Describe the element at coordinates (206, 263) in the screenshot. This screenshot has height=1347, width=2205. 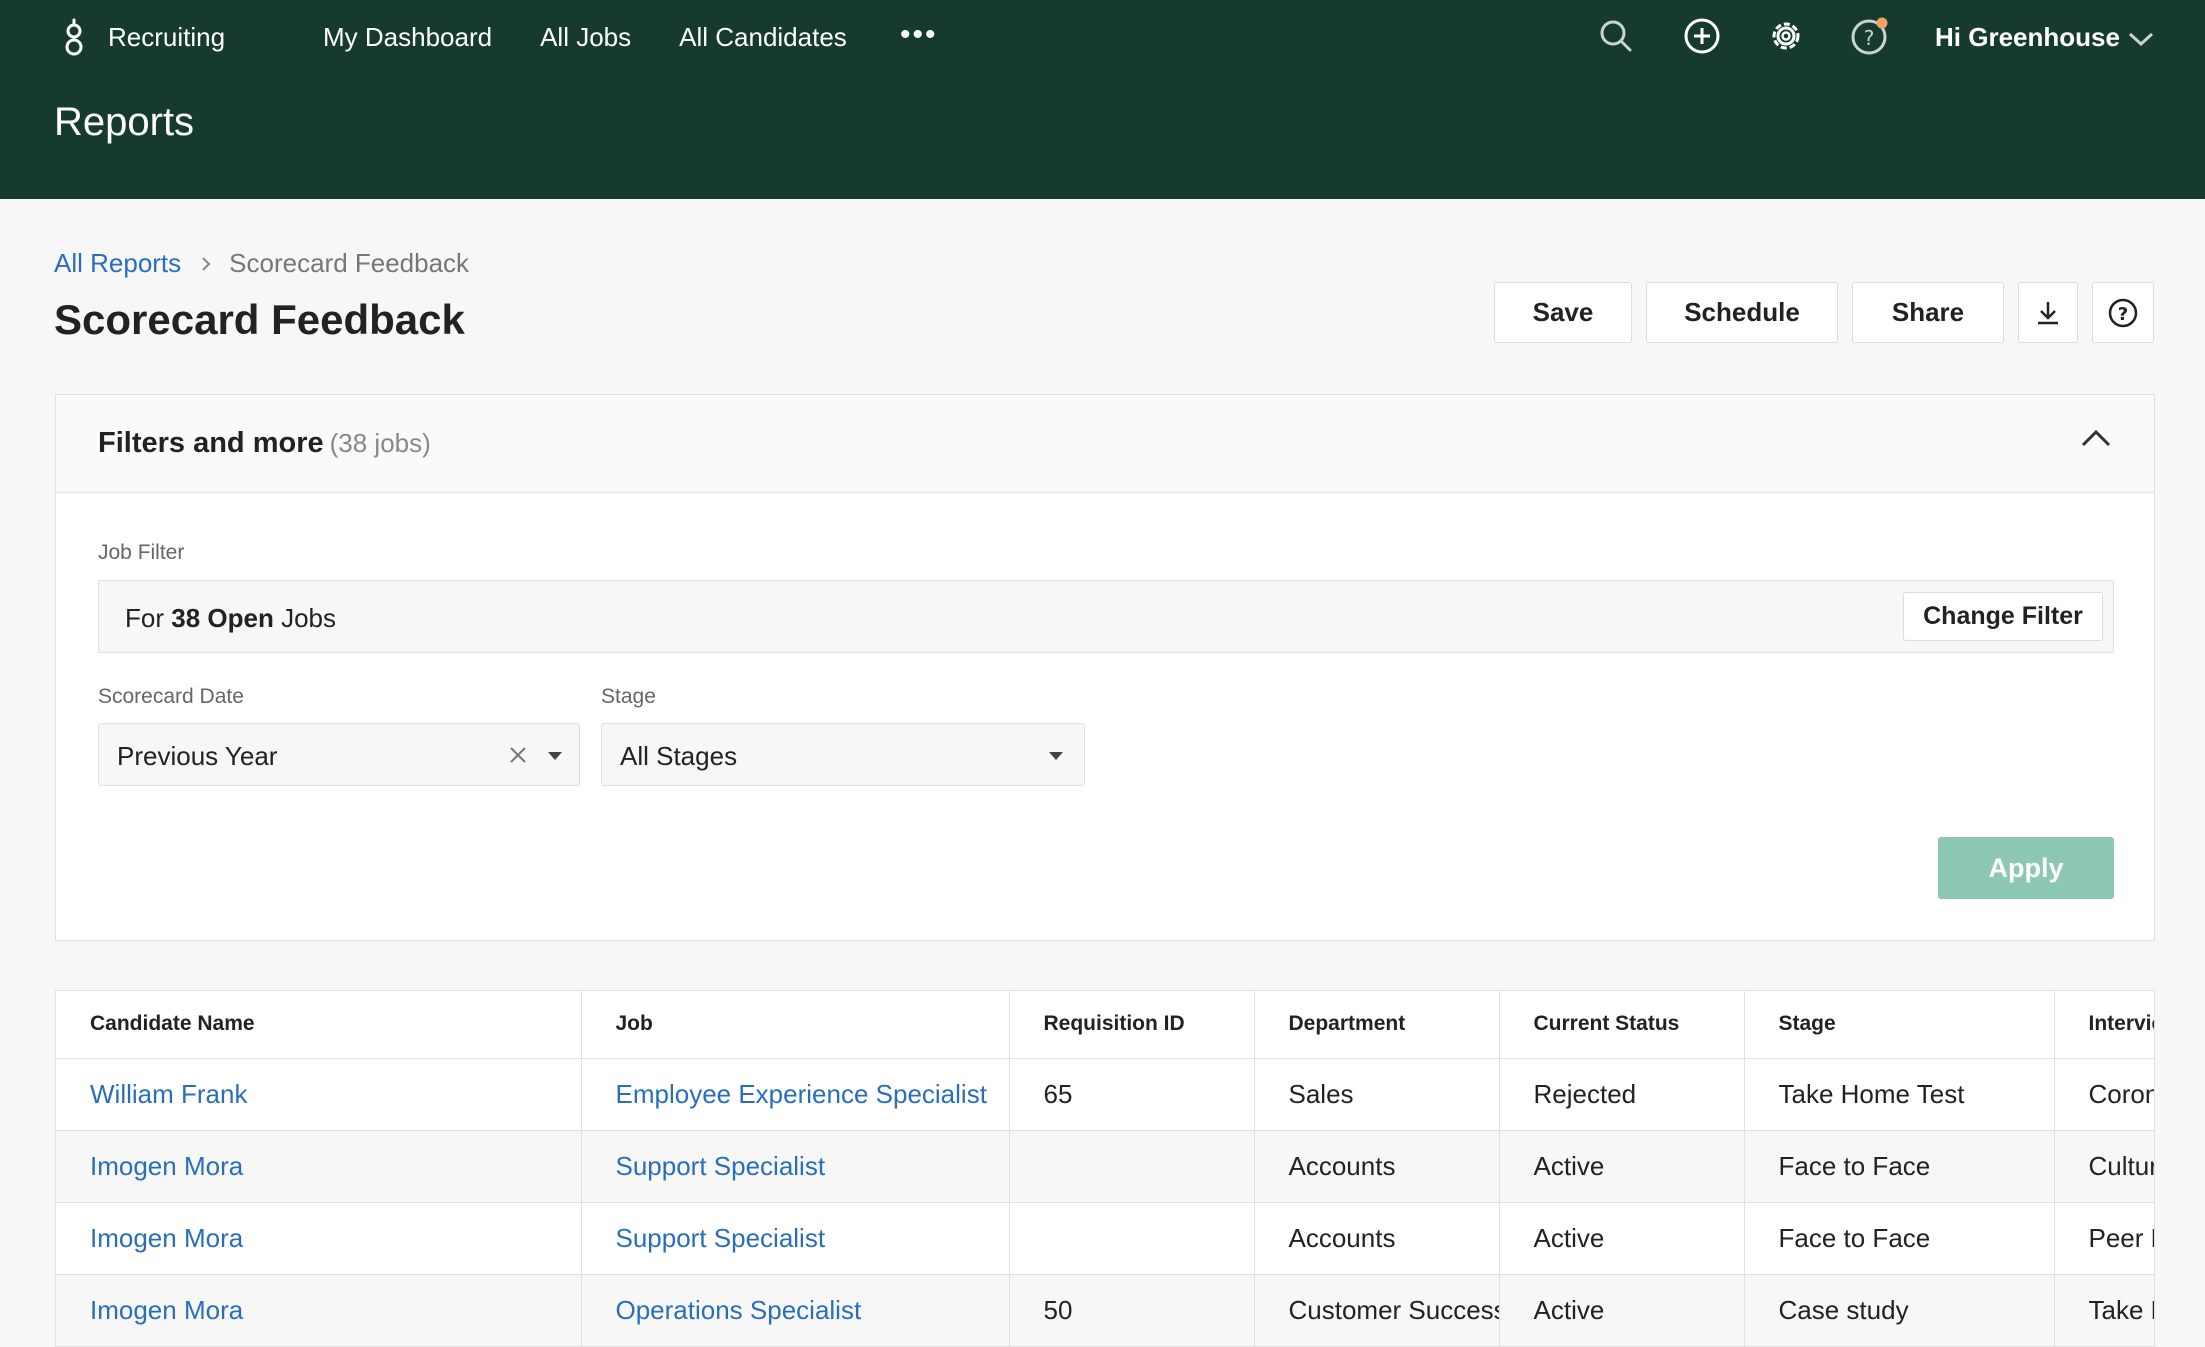
I see `chevron-right-icon` at that location.